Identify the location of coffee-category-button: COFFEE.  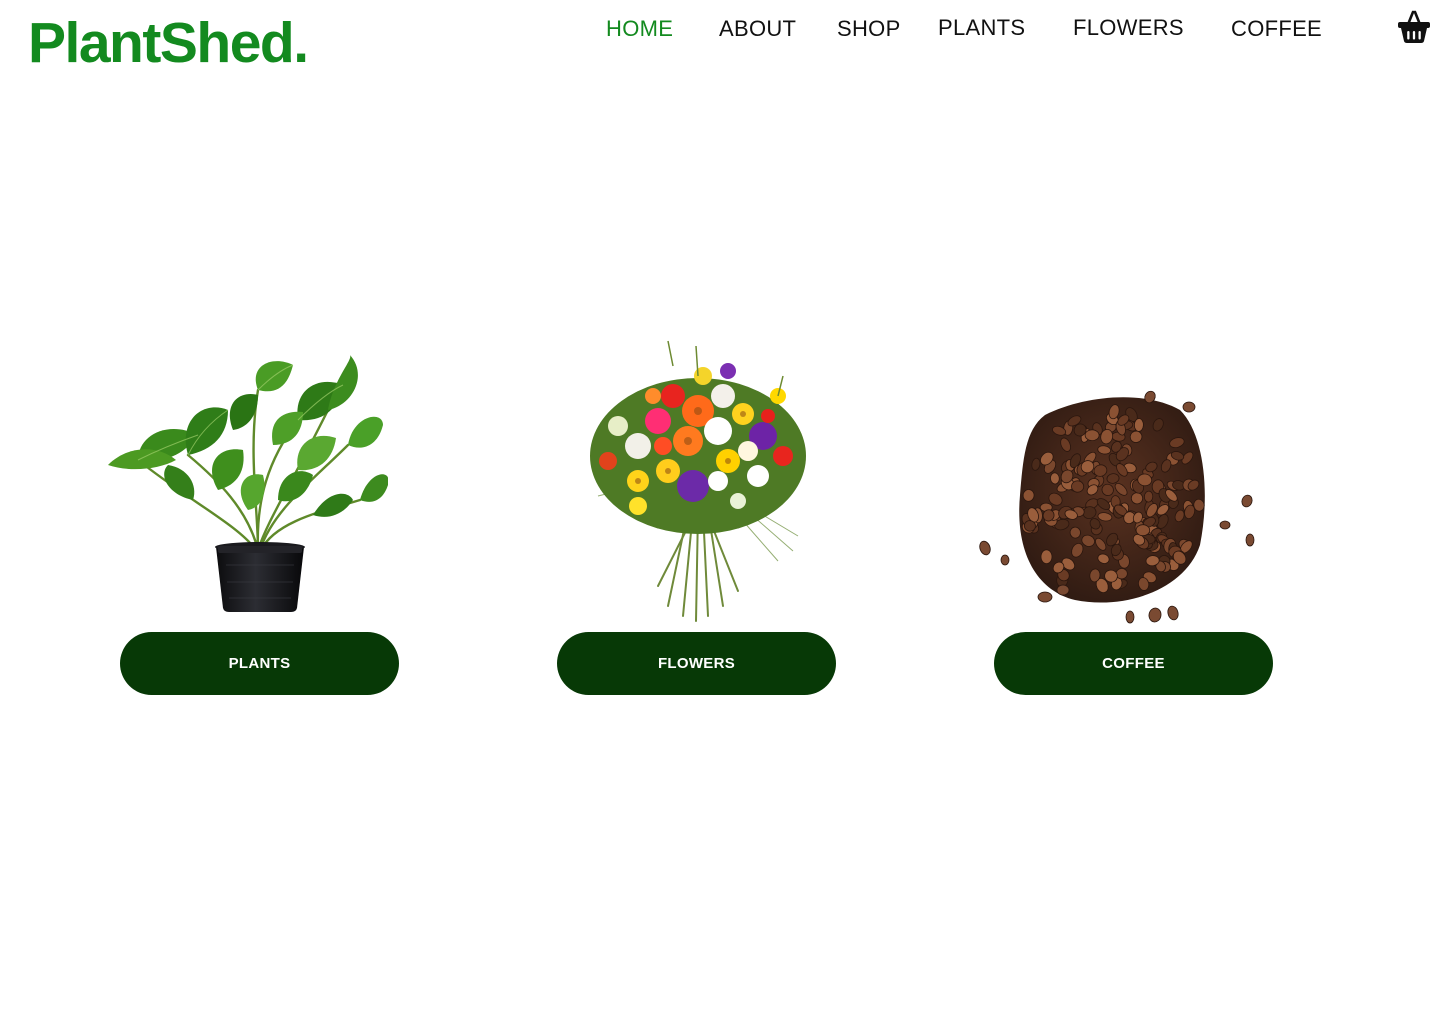
(1133, 663).